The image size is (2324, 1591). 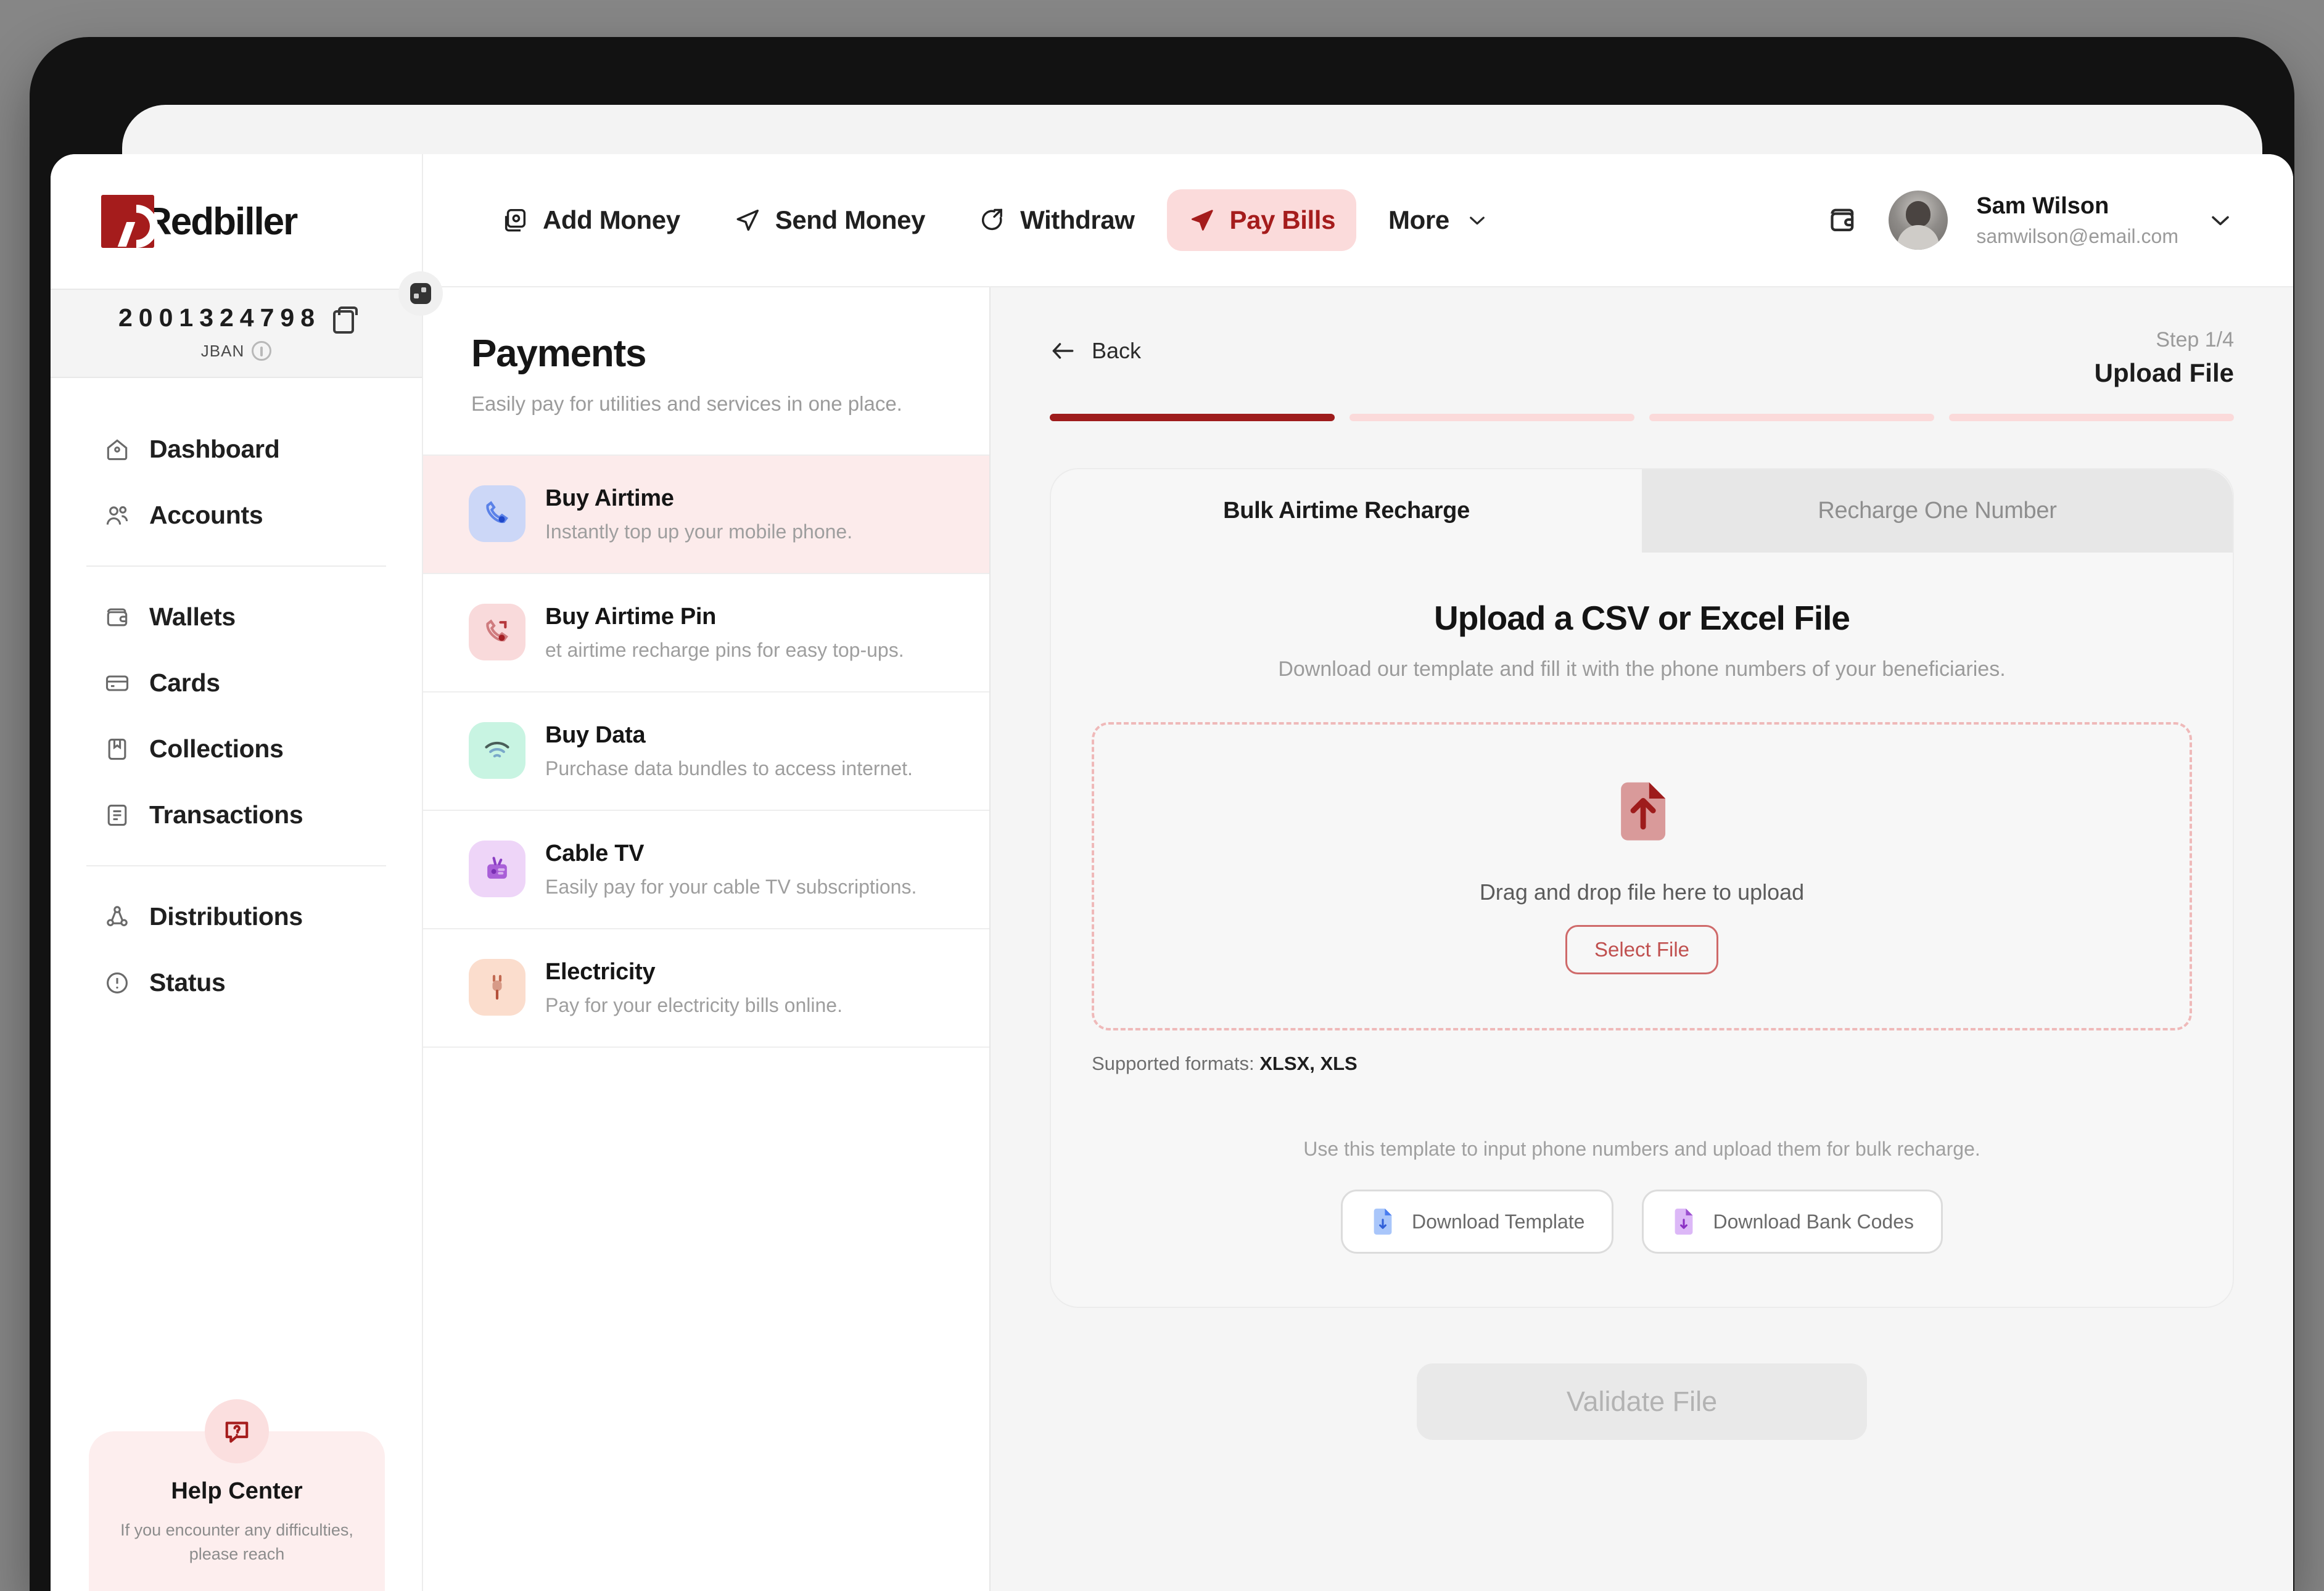 I want to click on device-bezel, so click(x=1192, y=132).